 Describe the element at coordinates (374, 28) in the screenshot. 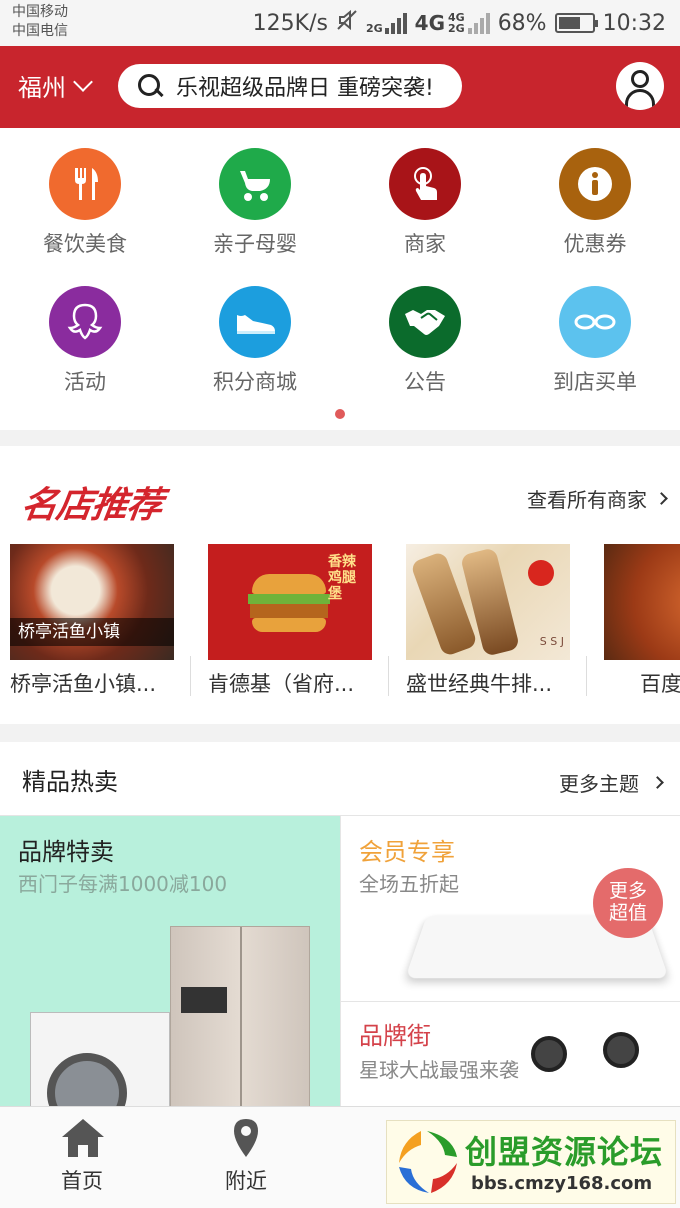

I see `net-type-1: 2G` at that location.